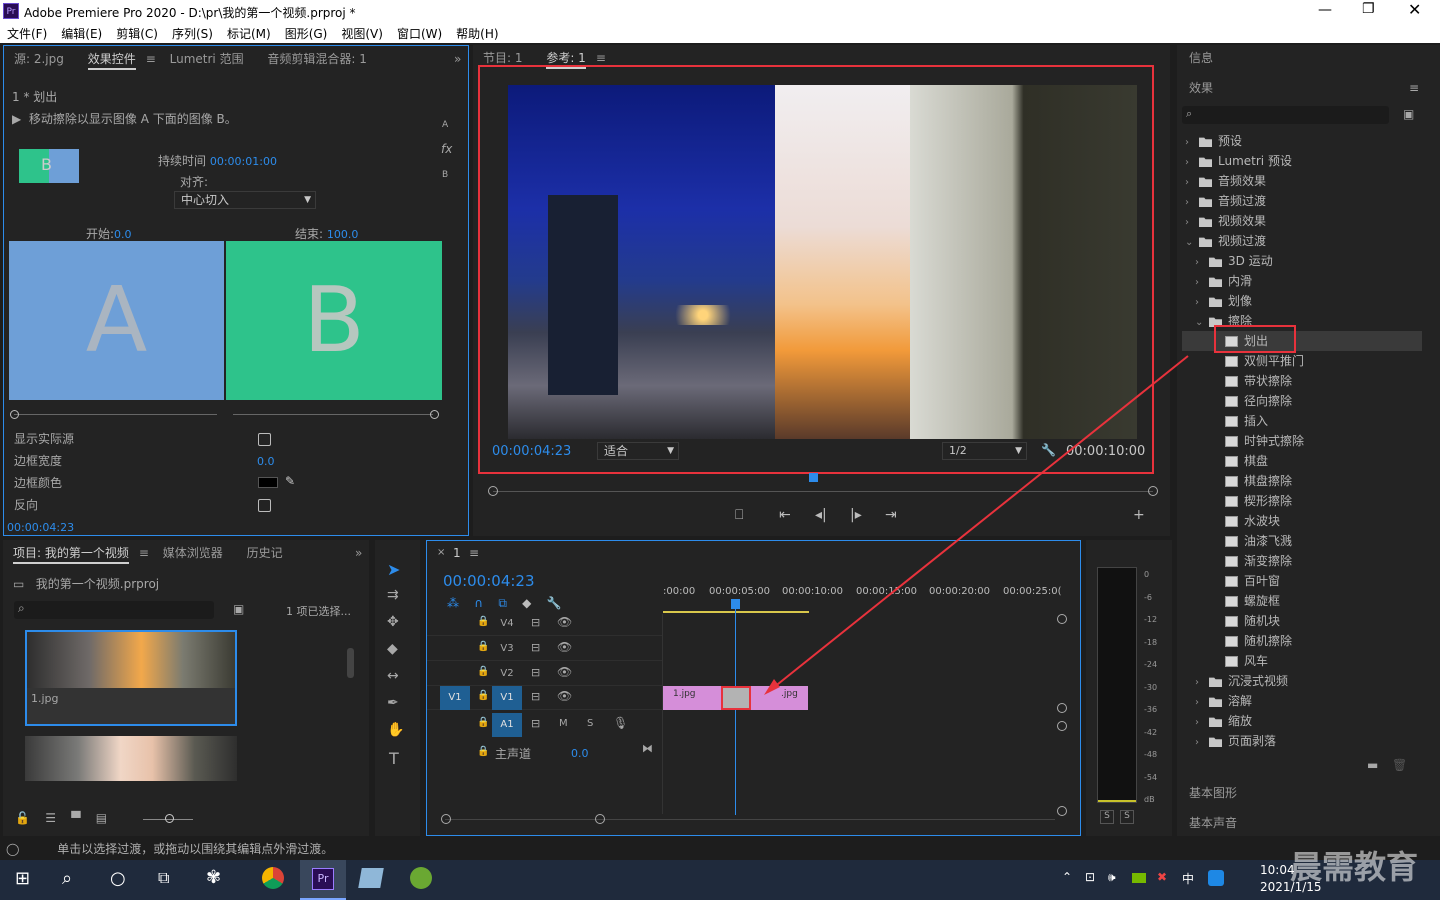 The image size is (1440, 900). I want to click on effect-controls-timecode: 00:00:04:23, so click(40, 527).